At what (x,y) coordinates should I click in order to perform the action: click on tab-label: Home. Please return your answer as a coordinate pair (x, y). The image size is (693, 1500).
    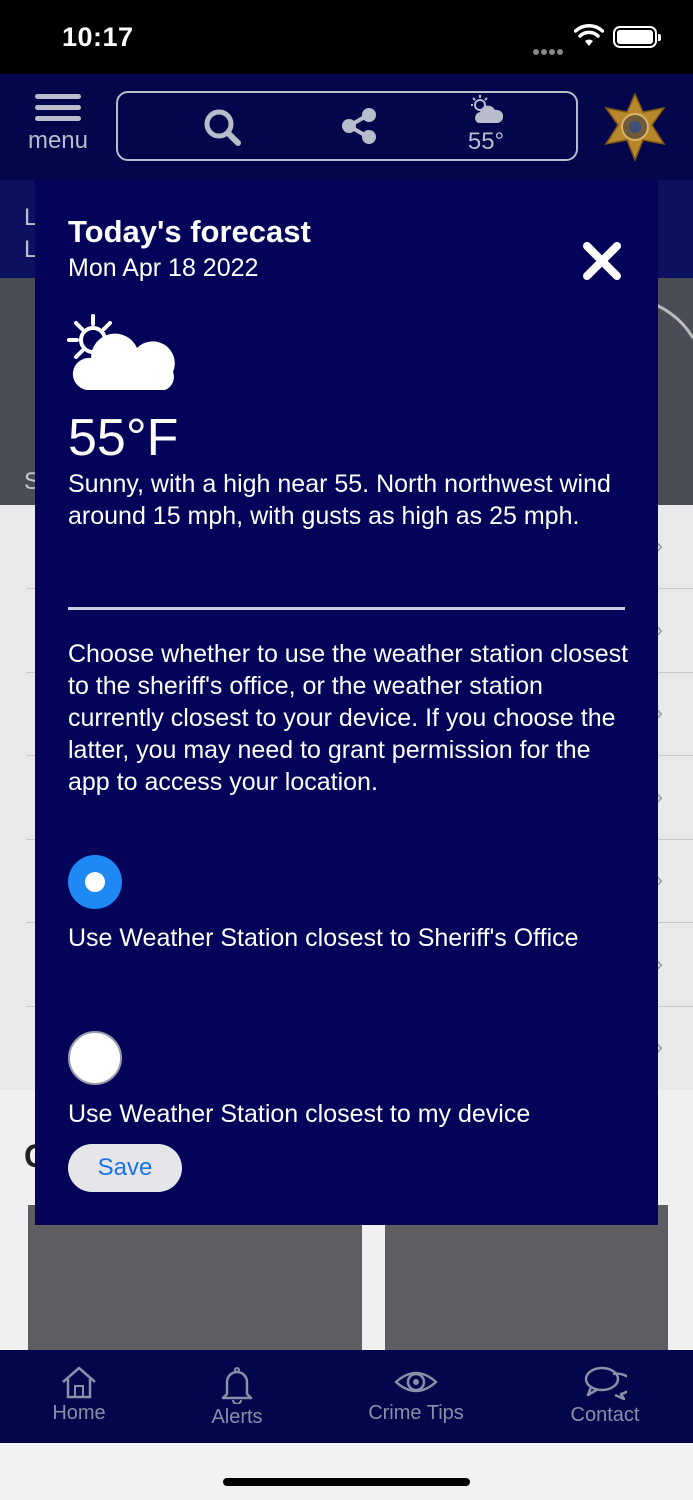
    Looking at the image, I should click on (79, 1413).